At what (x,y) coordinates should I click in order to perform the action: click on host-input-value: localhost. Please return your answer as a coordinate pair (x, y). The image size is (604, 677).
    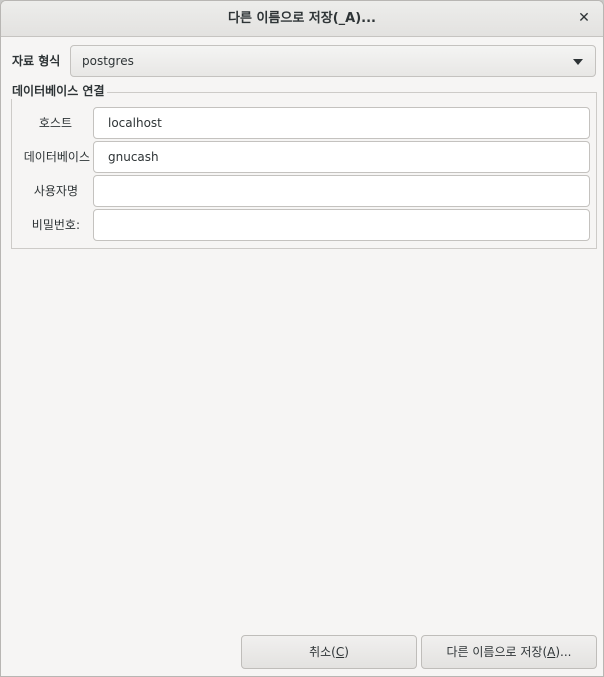
    Looking at the image, I should click on (135, 123).